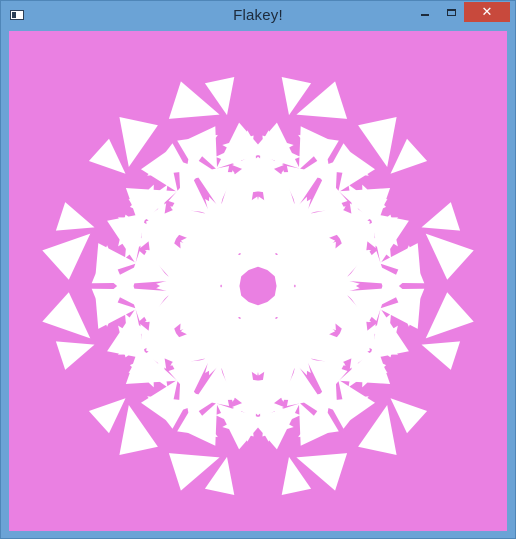 The width and height of the screenshot is (516, 539). I want to click on maximize-button, so click(451, 12).